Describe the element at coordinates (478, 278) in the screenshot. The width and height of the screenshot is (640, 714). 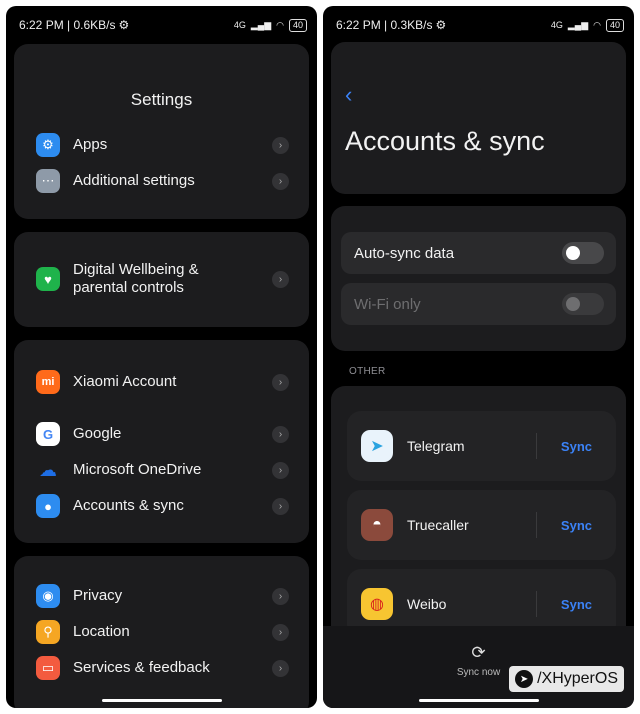
I see `sync-toggles-card: Auto-sync data Wi-Fi only` at that location.